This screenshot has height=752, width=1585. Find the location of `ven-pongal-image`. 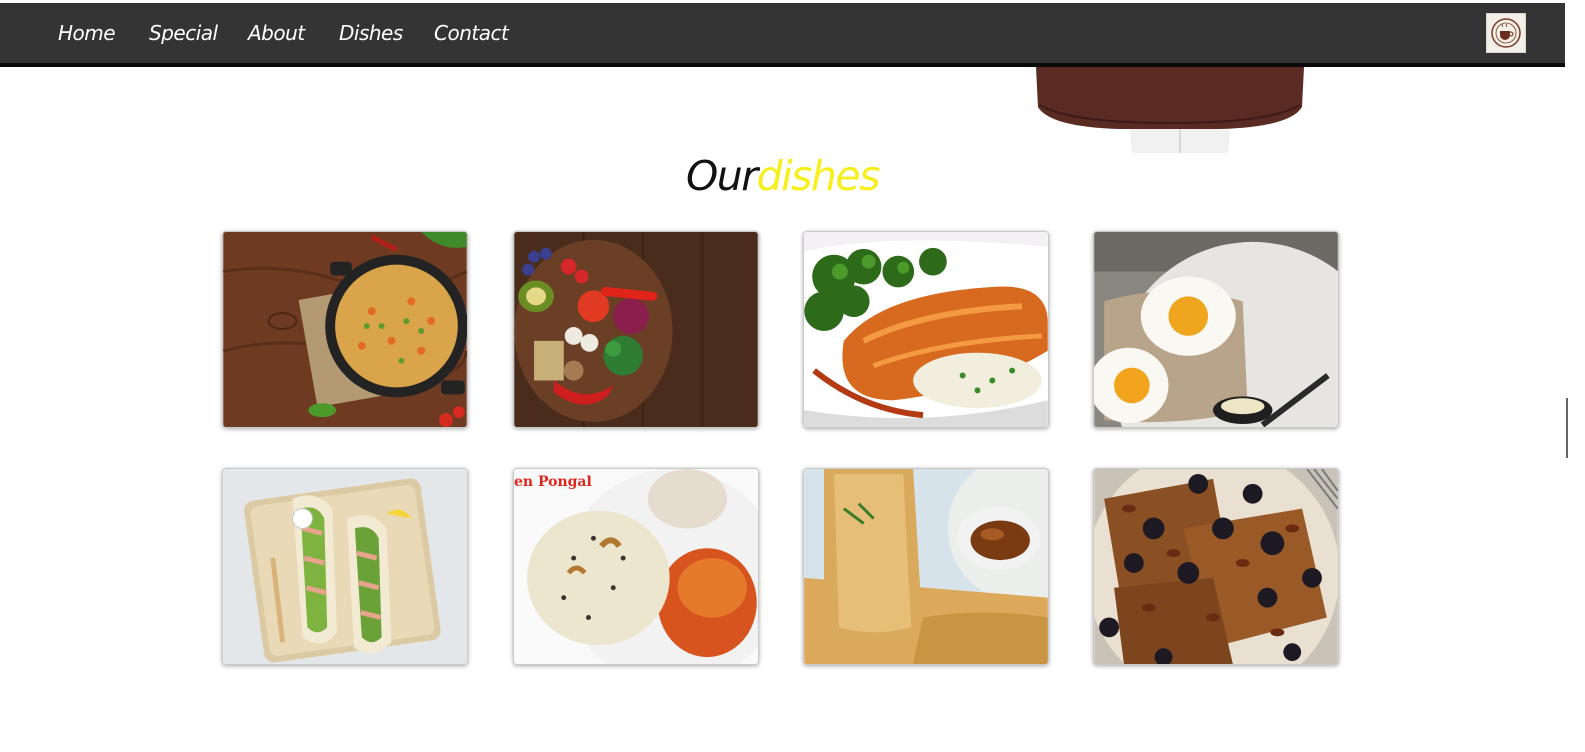

ven-pongal-image is located at coordinates (636, 566).